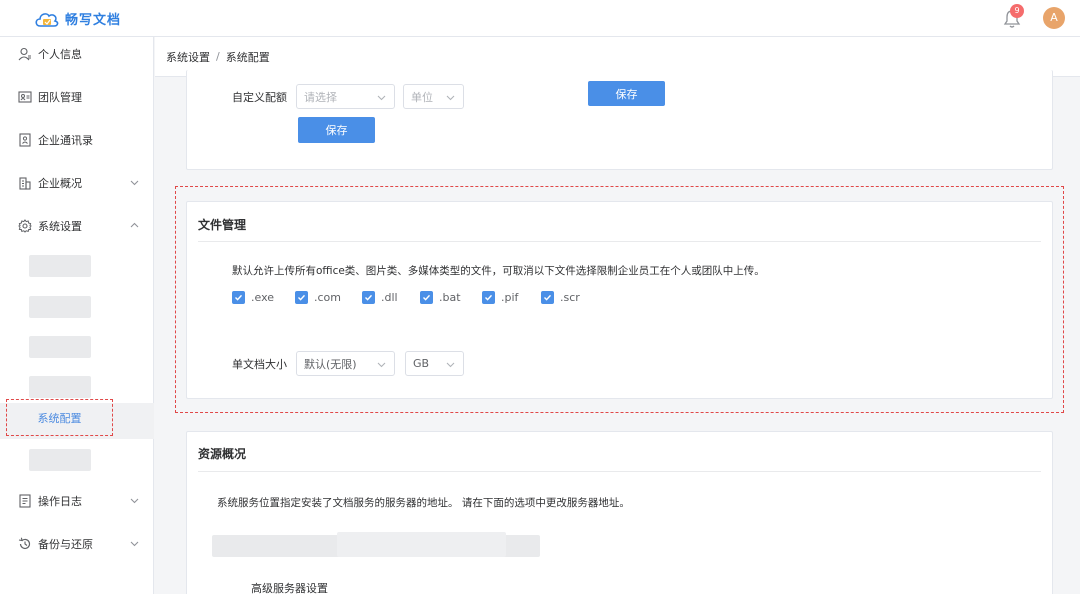  What do you see at coordinates (60, 54) in the screenshot?
I see `sidebar-item-label: 个人信息` at bounding box center [60, 54].